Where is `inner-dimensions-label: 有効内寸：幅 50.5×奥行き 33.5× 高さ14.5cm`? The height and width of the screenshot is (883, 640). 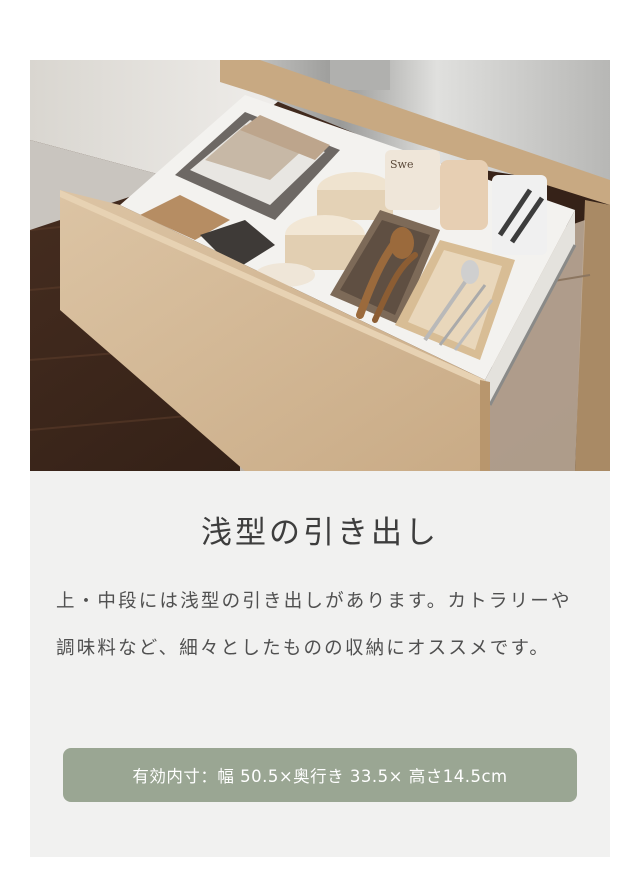
inner-dimensions-label: 有効内寸：幅 50.5×奥行き 33.5× 高さ14.5cm is located at coordinates (320, 776).